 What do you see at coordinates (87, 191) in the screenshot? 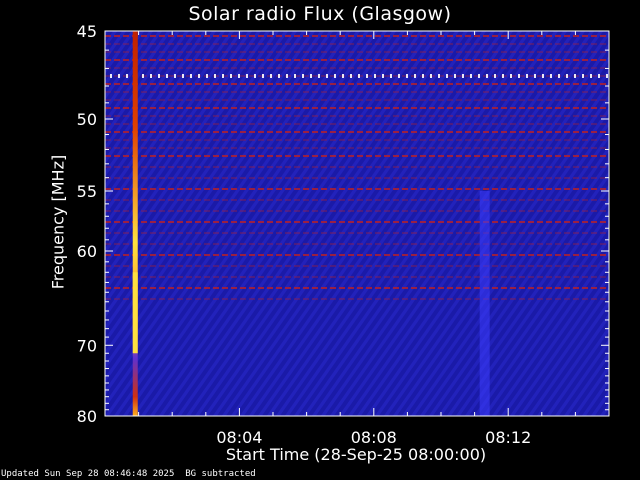
I see `y-tick-label: 55` at bounding box center [87, 191].